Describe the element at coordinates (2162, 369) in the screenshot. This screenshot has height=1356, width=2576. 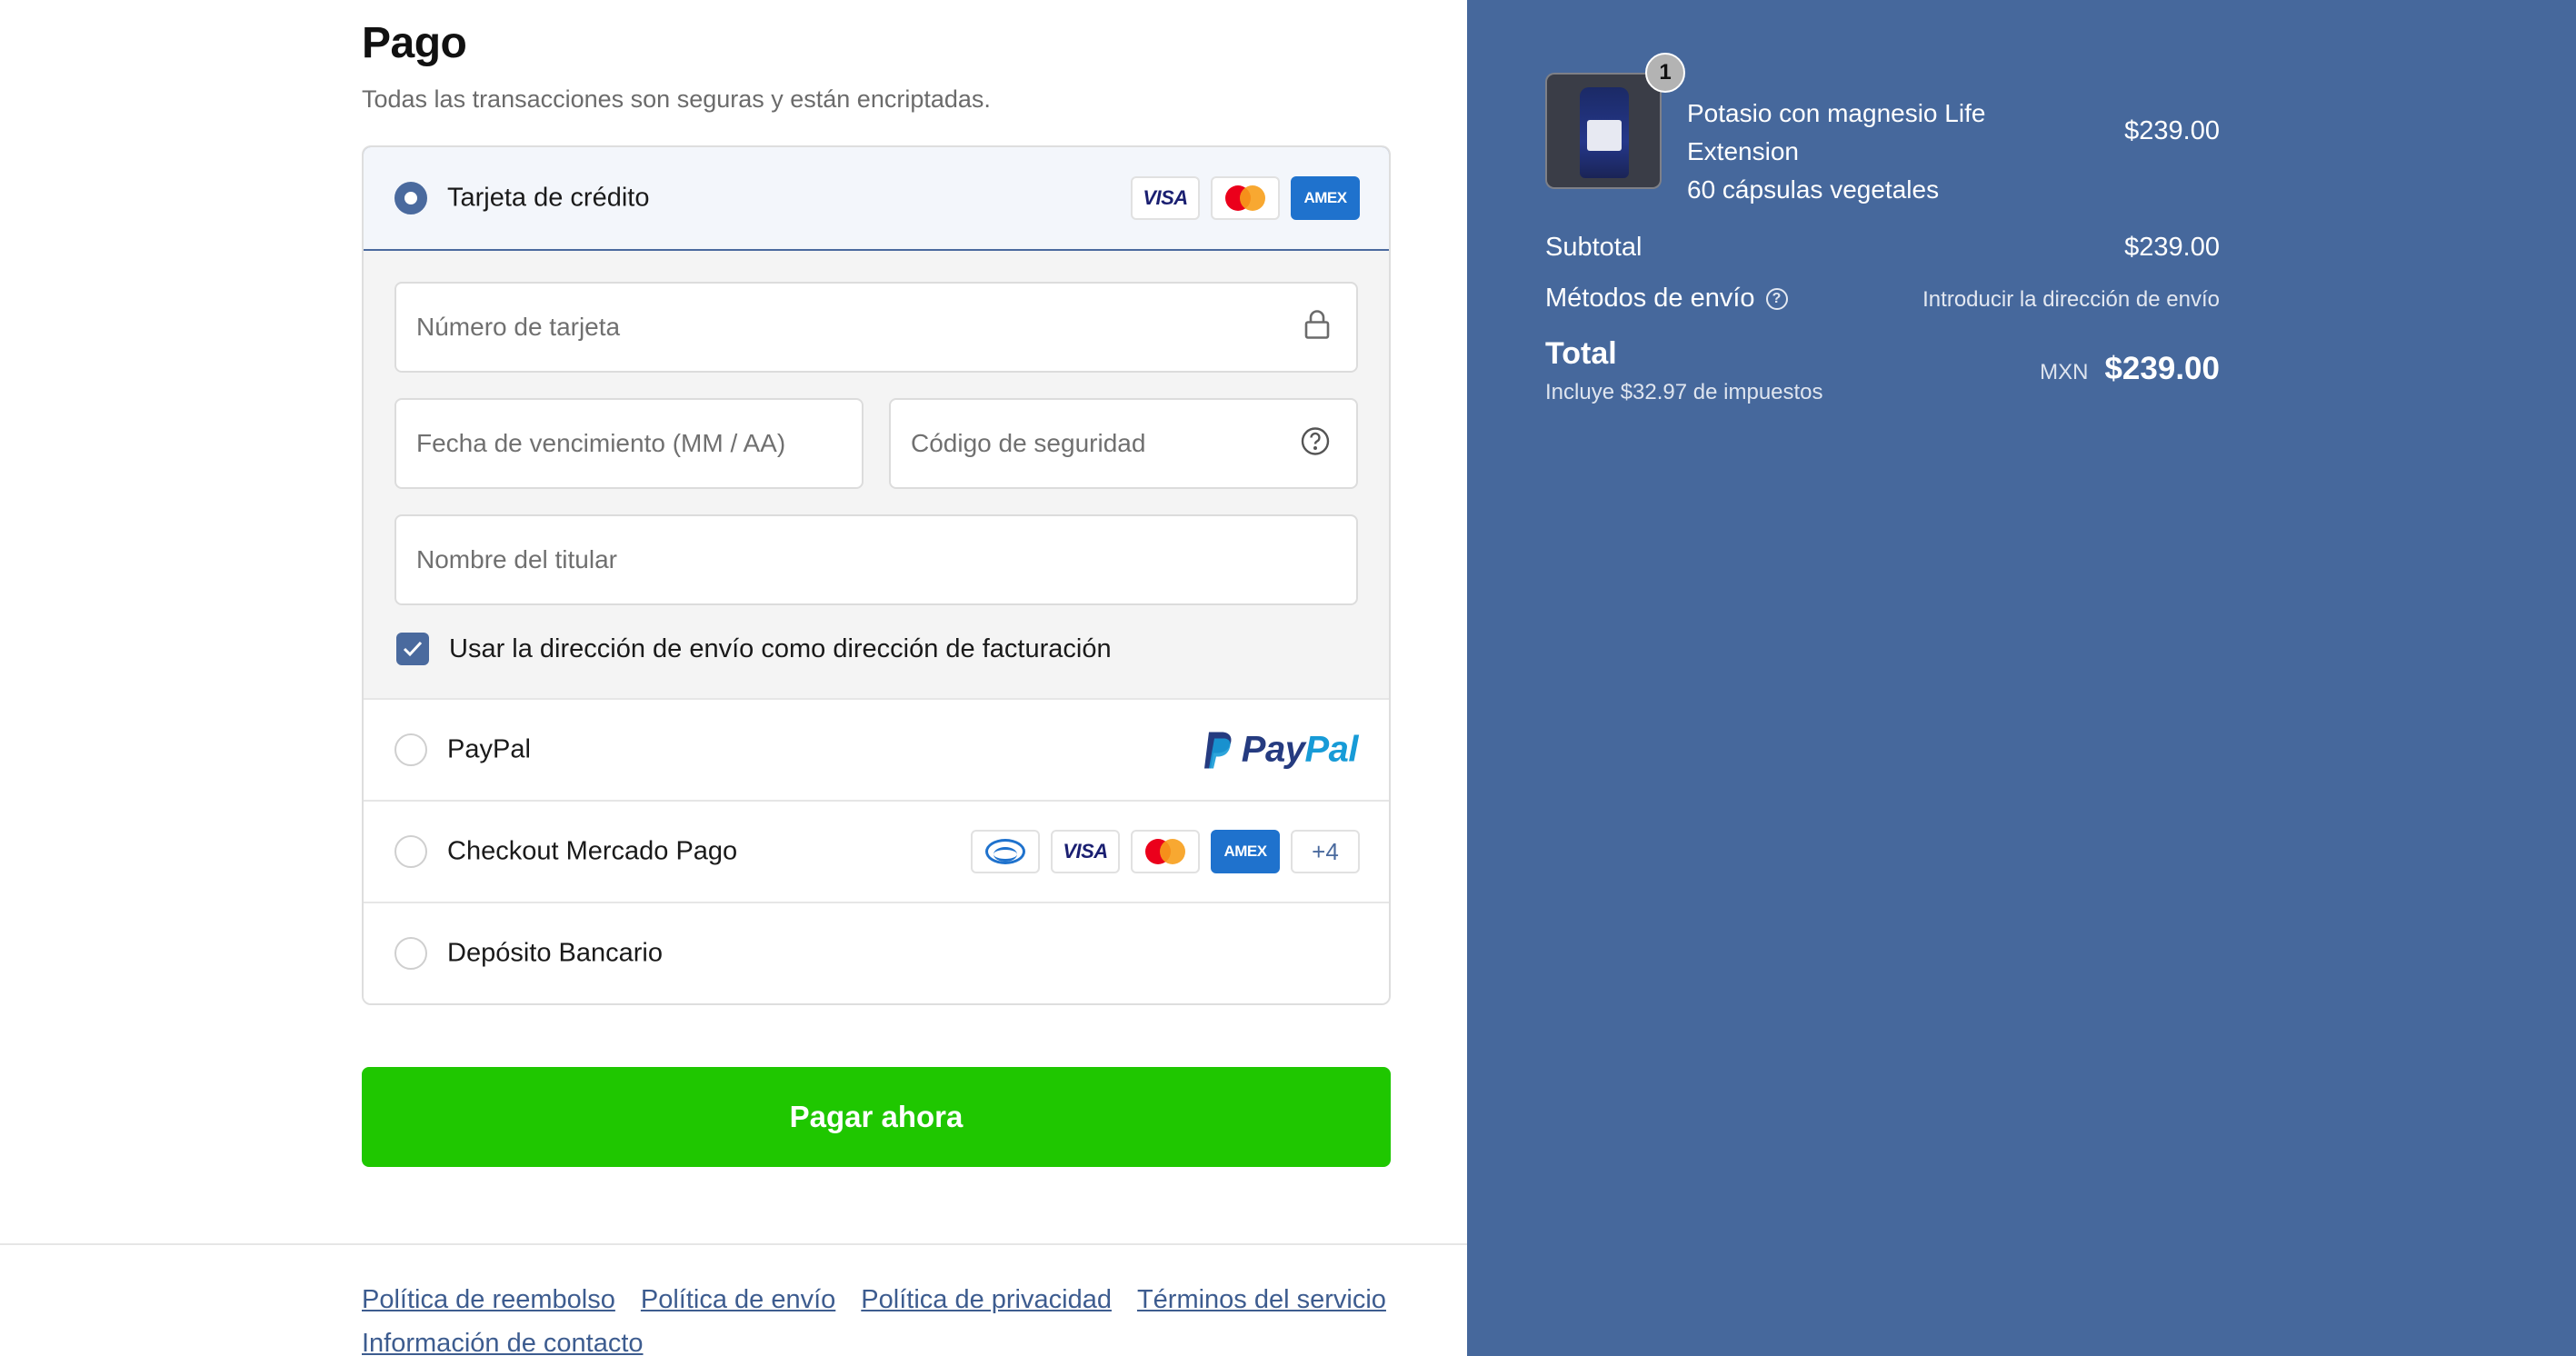
I see `total-value: $239.00` at that location.